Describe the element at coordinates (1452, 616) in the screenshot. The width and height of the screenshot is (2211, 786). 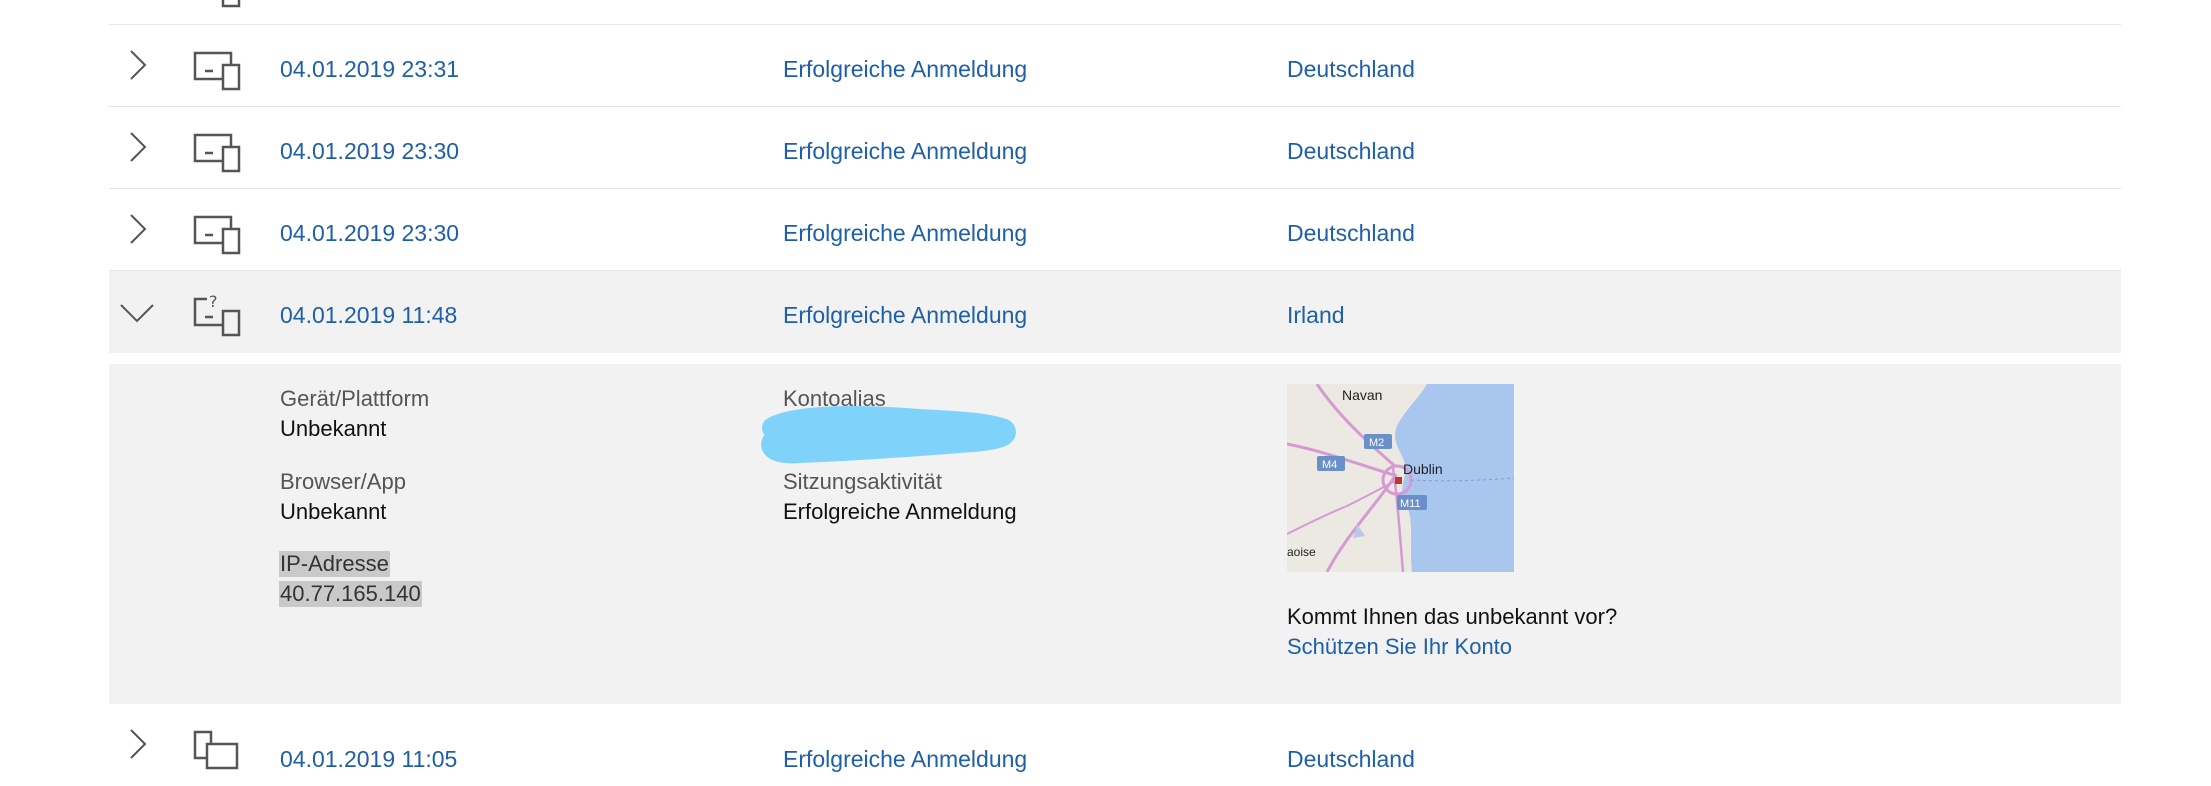
I see `unfamiliar-question: Kommt Ihnen das unbekannt vor?` at that location.